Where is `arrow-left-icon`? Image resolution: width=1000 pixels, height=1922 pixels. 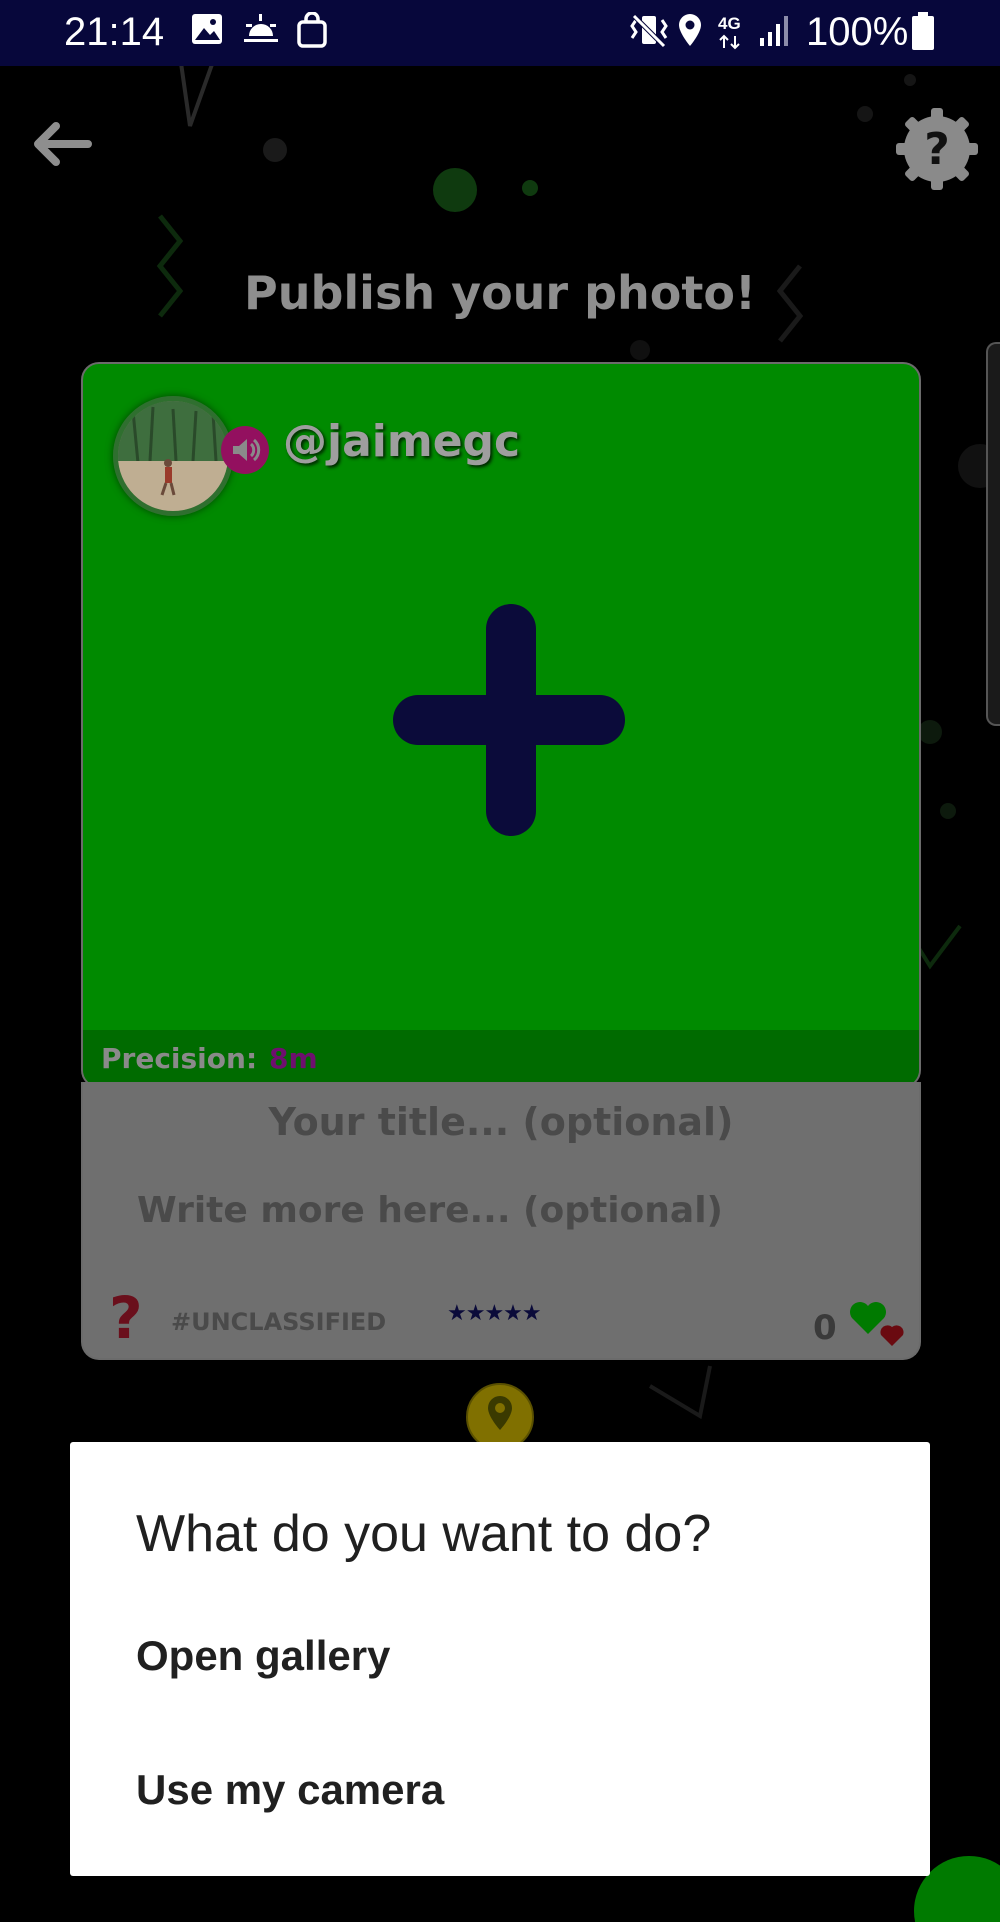 arrow-left-icon is located at coordinates (61, 144).